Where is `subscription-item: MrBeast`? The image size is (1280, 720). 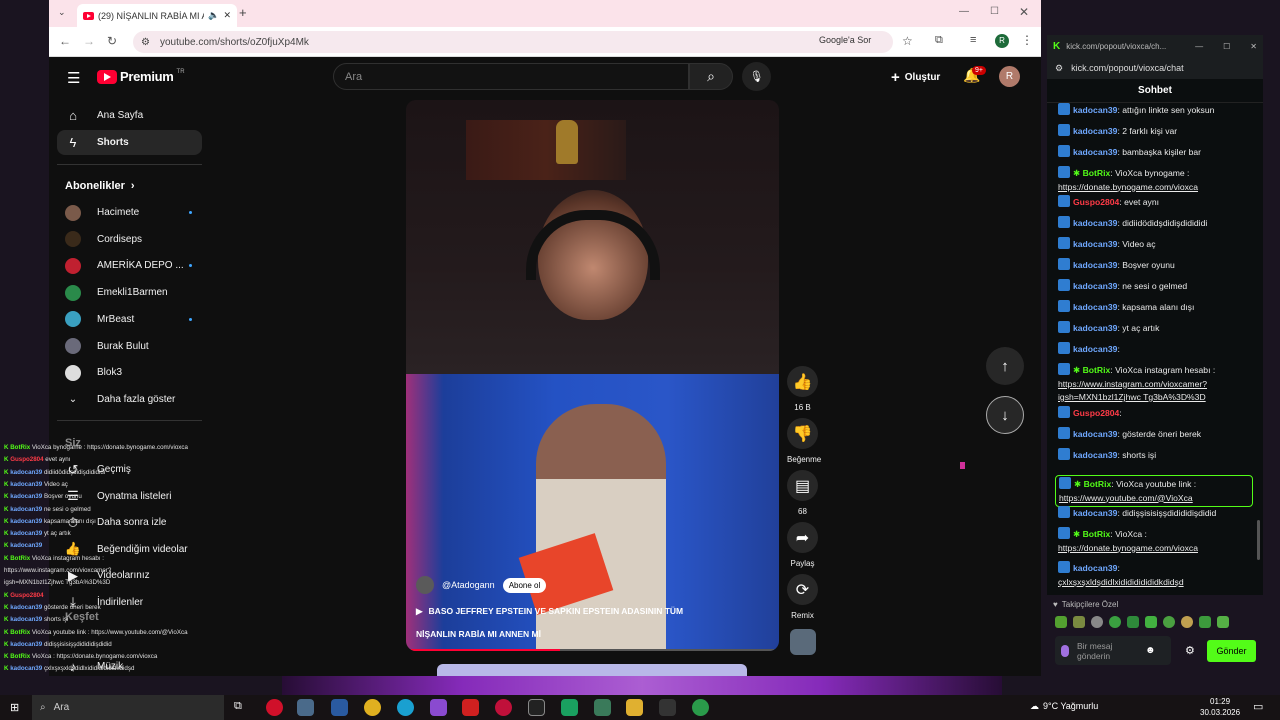
subscription-item: MrBeast is located at coordinates (129, 319).